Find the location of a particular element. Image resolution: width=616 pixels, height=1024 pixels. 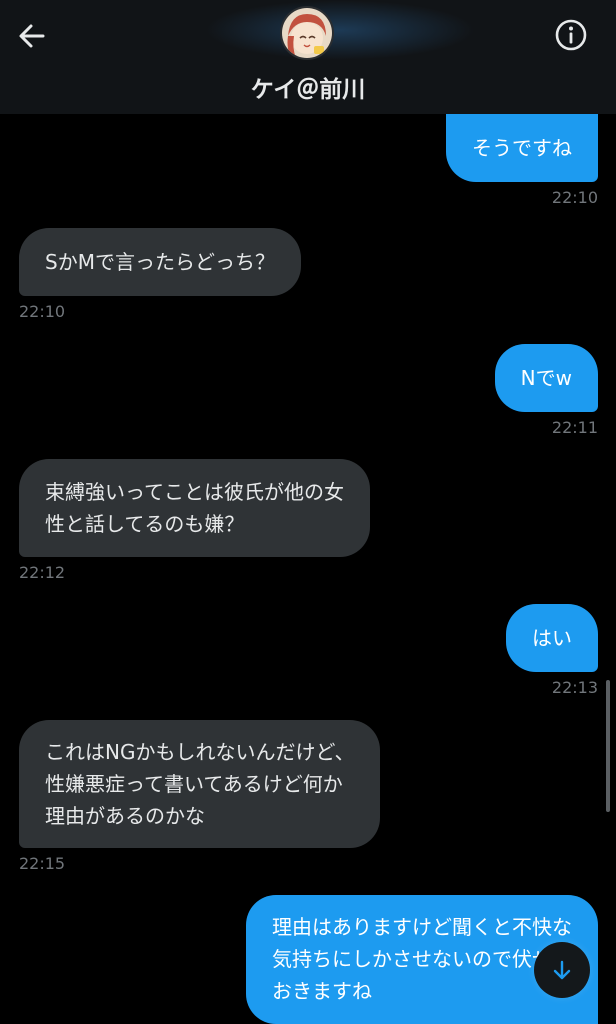

message-row-outgoing: そうですね 22:10 is located at coordinates (522, 160).